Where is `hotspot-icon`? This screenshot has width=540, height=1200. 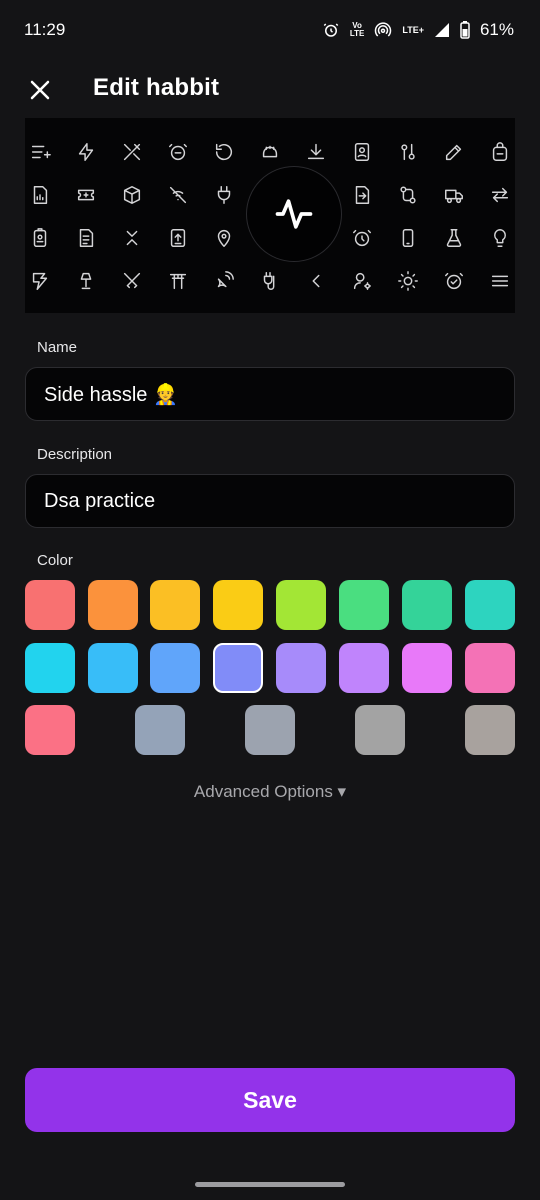
hotspot-icon is located at coordinates (383, 30).